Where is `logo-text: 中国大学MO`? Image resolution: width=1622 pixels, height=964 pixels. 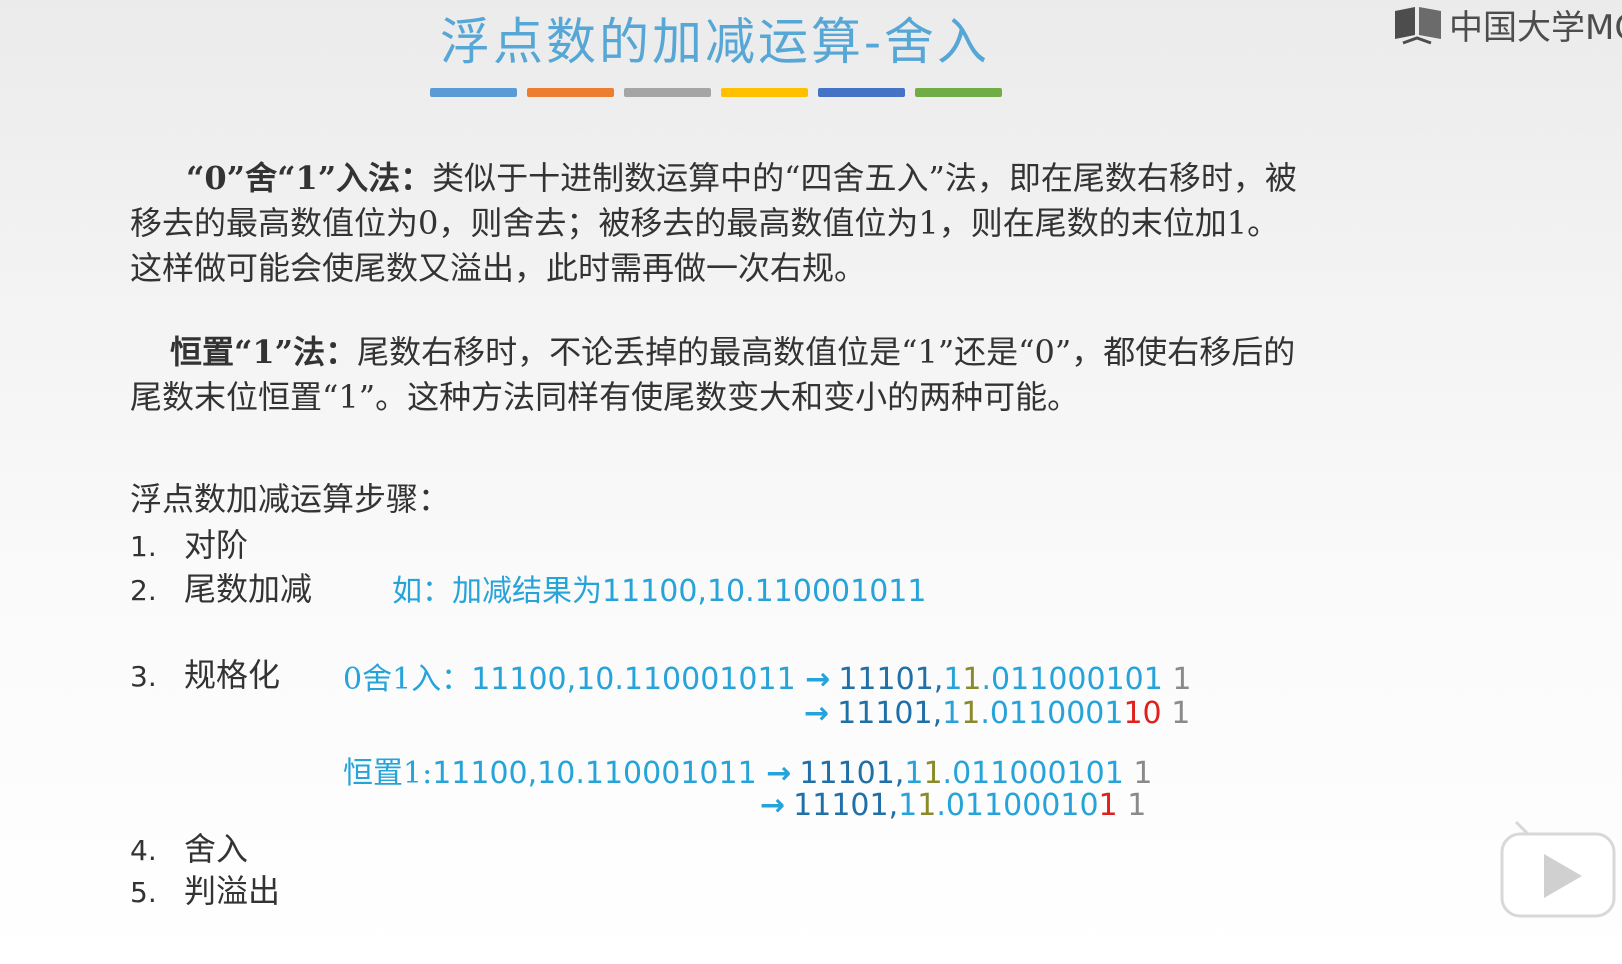
logo-text: 中国大学MO is located at coordinates (1535, 28).